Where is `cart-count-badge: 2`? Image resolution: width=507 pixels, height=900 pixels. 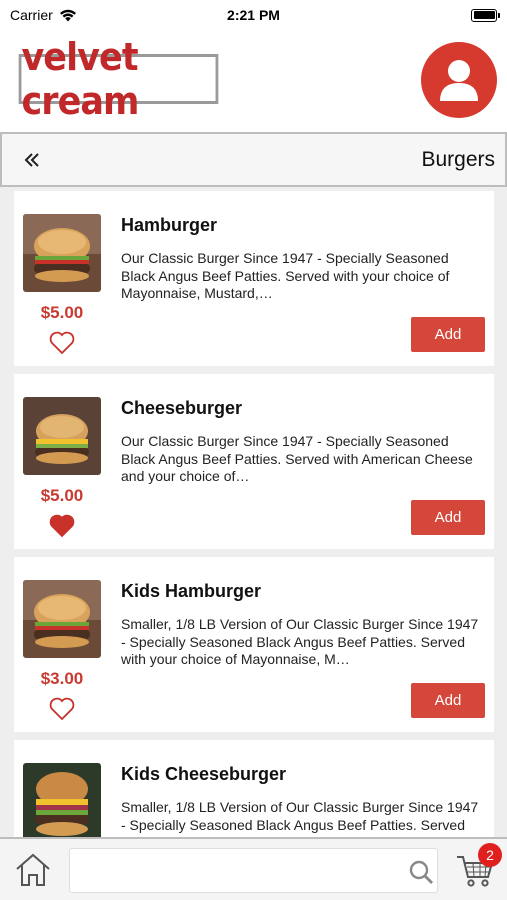
cart-count-badge: 2 is located at coordinates (490, 855).